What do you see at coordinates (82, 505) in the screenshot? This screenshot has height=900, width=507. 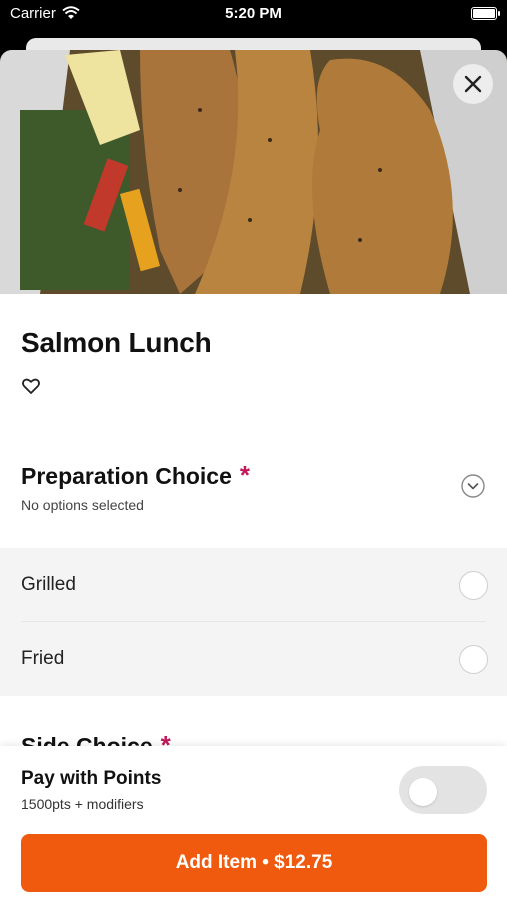 I see `preparation-choice-status: No options selected` at bounding box center [82, 505].